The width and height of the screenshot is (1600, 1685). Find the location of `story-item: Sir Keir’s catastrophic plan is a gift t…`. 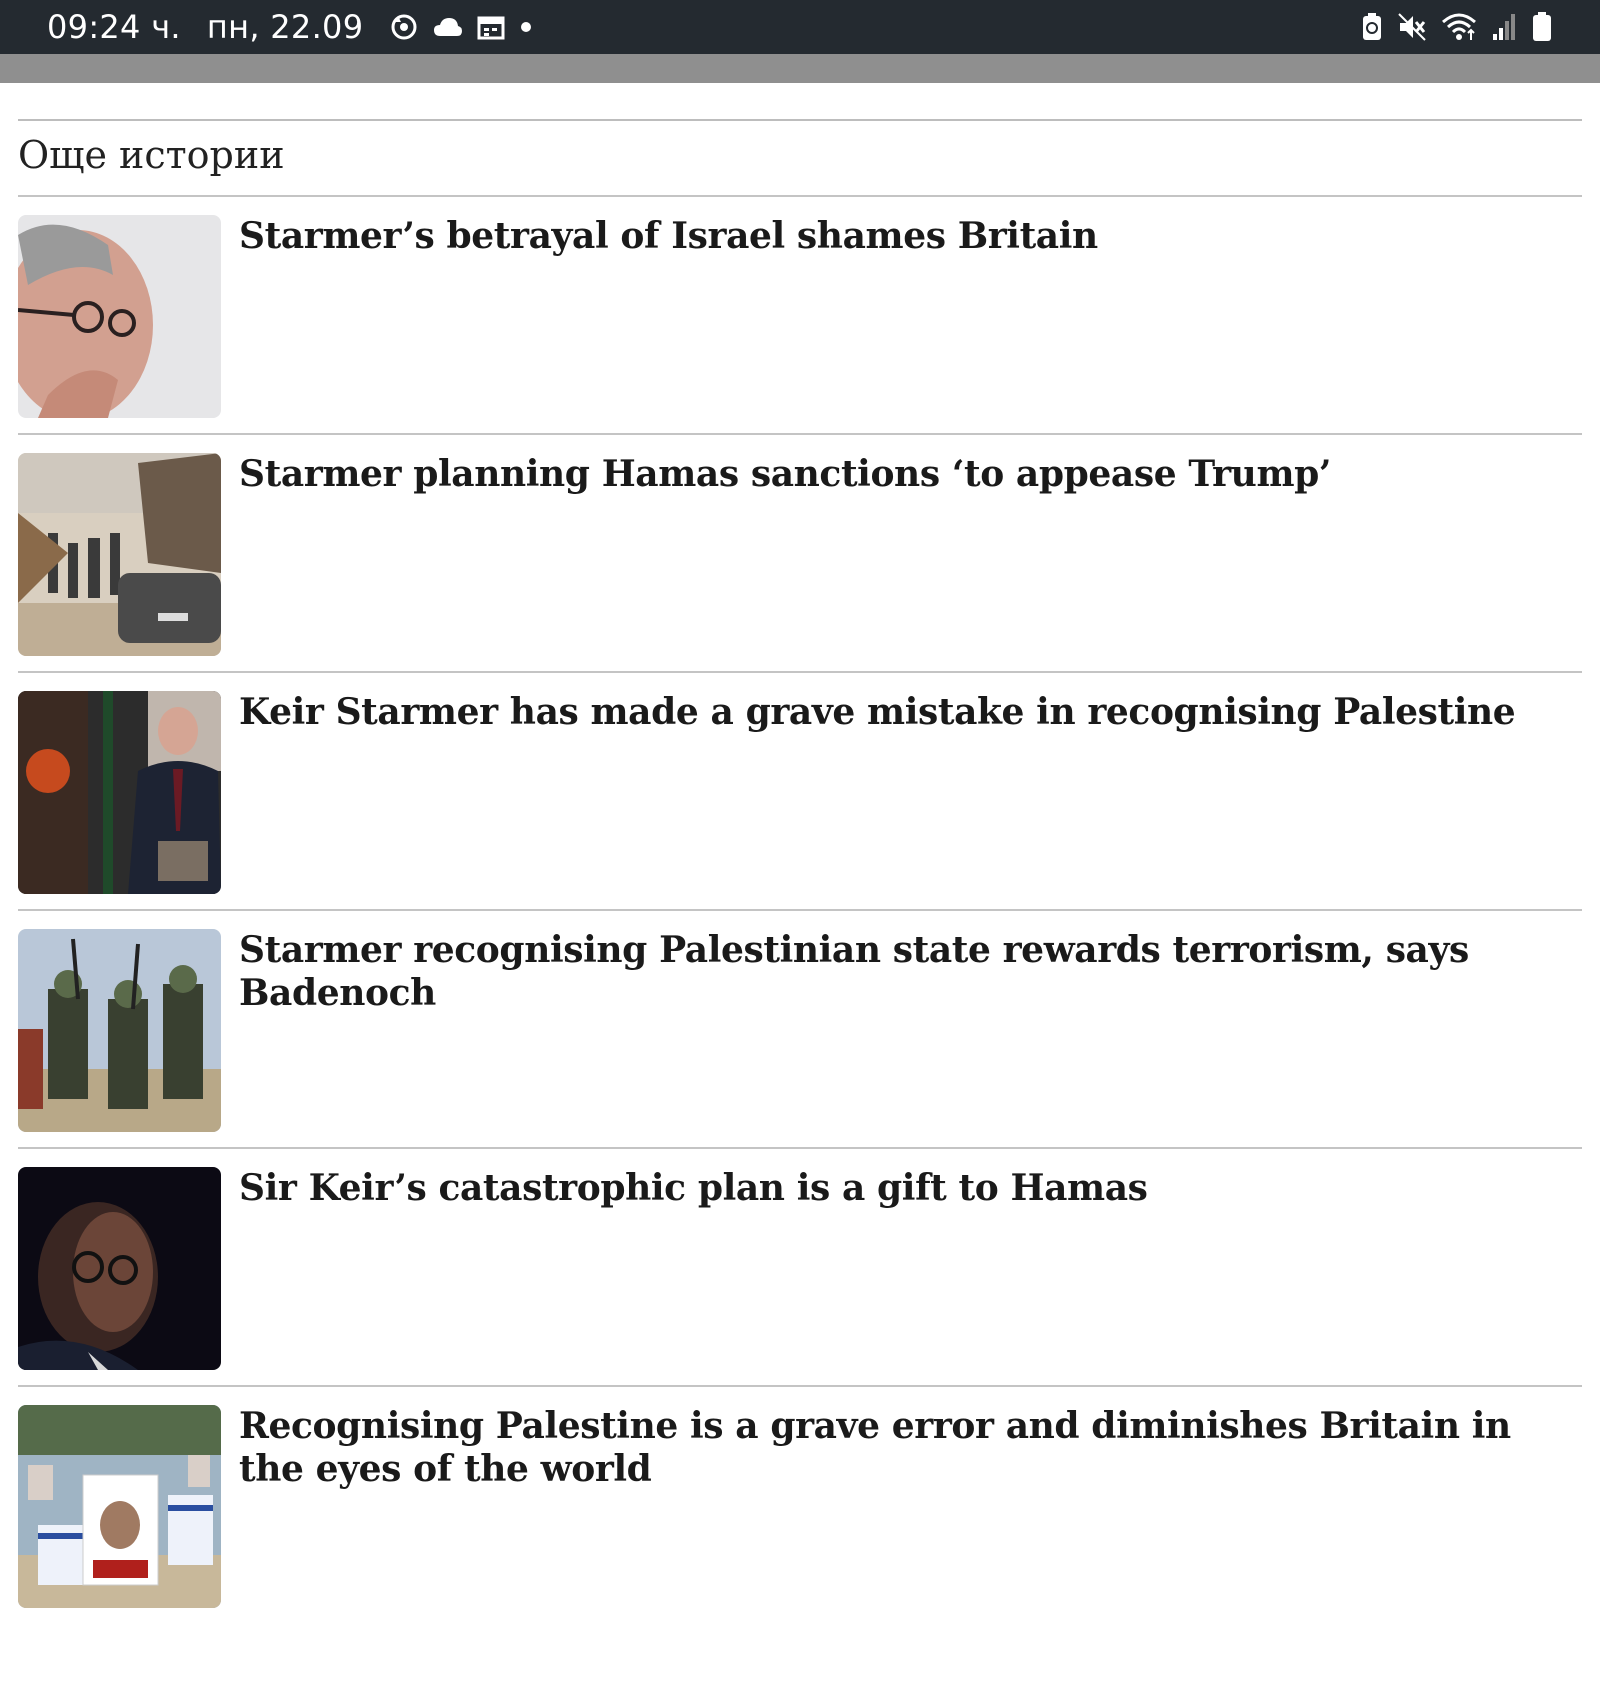

story-item: Sir Keir’s catastrophic plan is a gift t… is located at coordinates (800, 1268).